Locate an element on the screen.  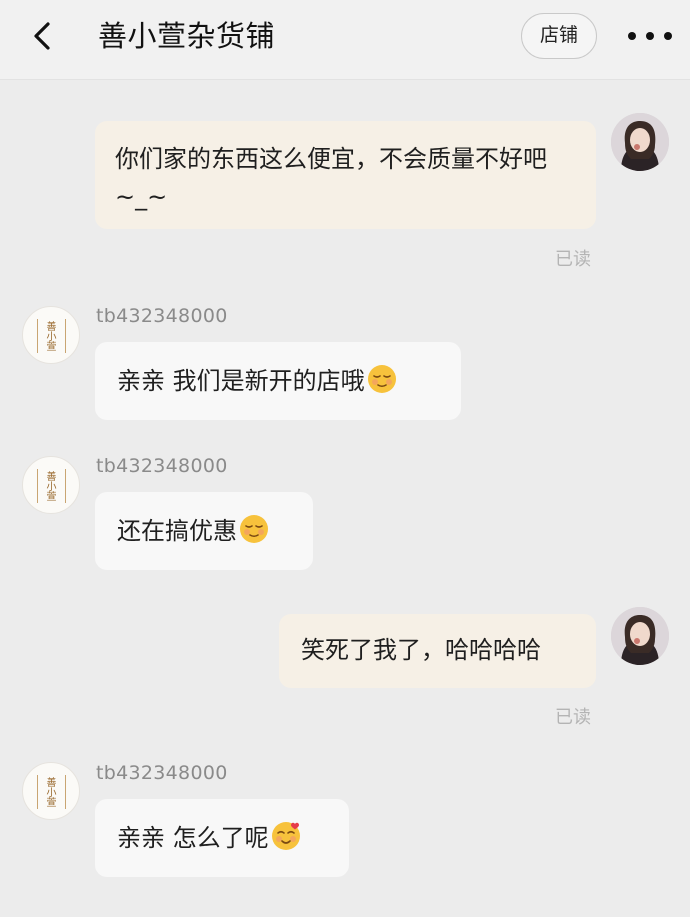
smiling-face-with-hearts-icon is located at coordinates (285, 836).